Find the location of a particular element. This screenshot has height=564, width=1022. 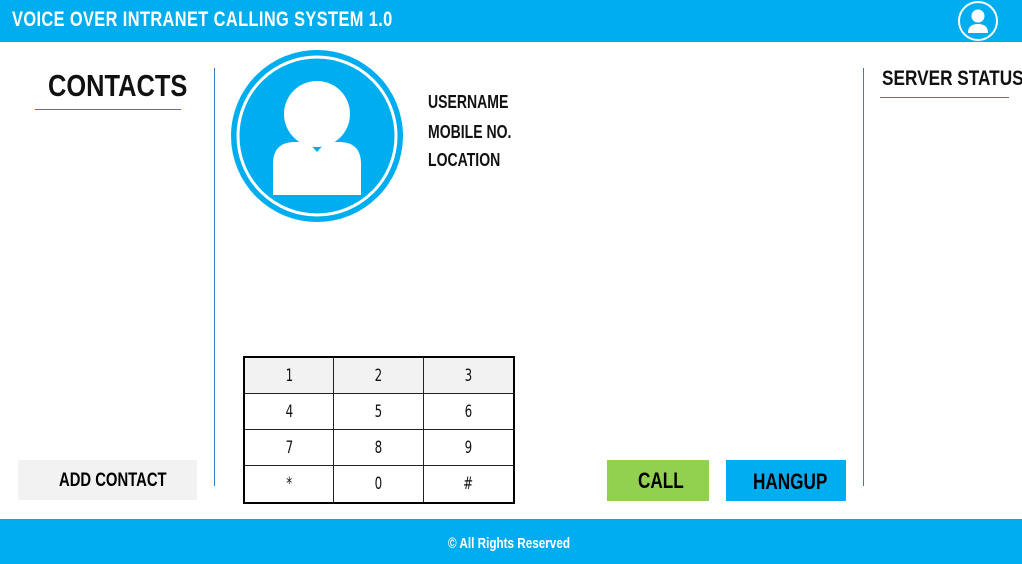

keypad-key-7: 7 is located at coordinates (290, 448).